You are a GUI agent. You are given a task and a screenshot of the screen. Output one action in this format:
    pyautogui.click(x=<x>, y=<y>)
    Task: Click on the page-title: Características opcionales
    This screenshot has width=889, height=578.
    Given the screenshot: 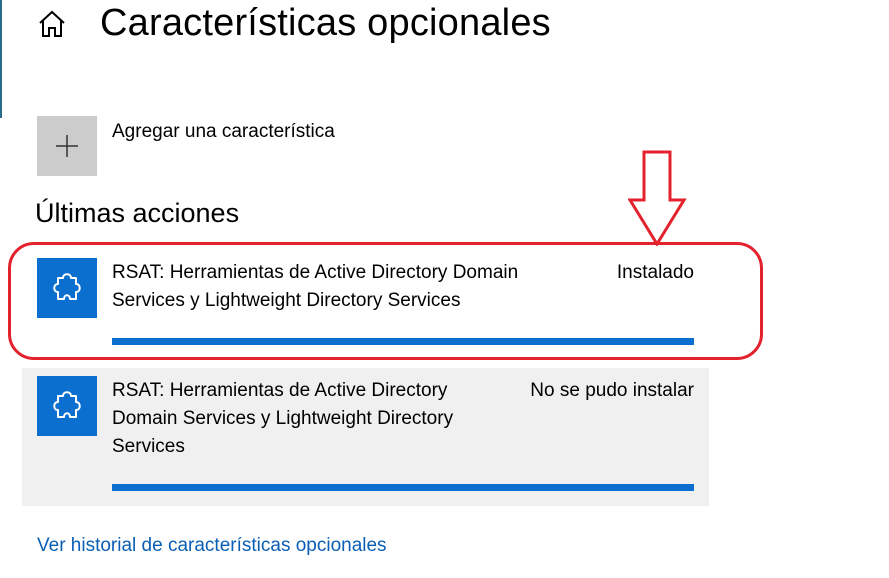 What is the action you would take?
    pyautogui.click(x=325, y=23)
    